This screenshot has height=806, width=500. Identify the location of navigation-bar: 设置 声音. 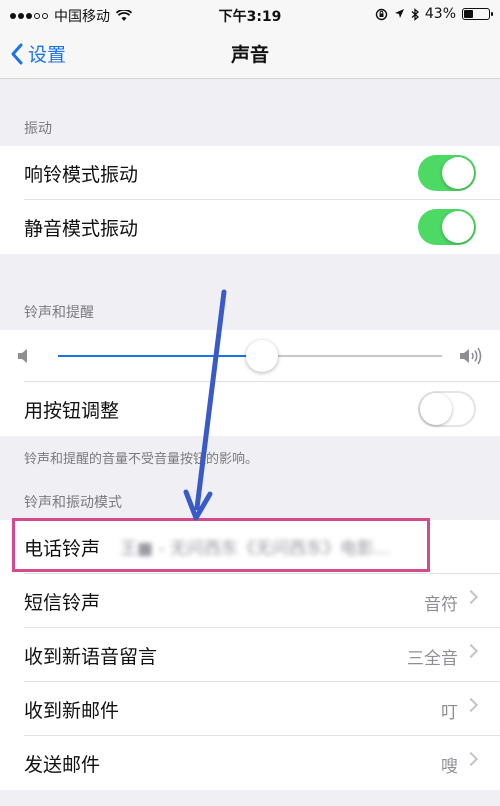
(250, 53).